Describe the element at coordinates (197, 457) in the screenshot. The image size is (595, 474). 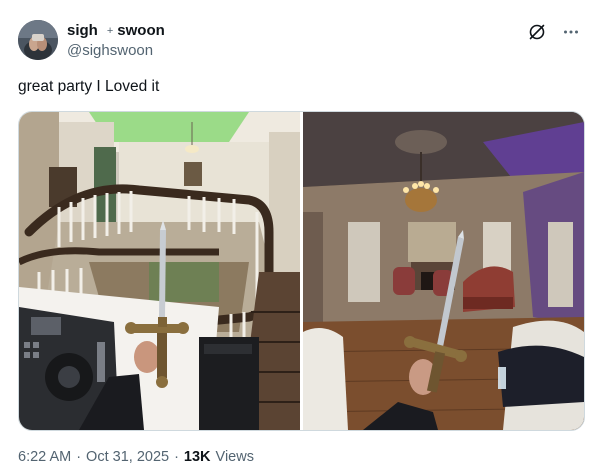
I see `views-count: 13K` at that location.